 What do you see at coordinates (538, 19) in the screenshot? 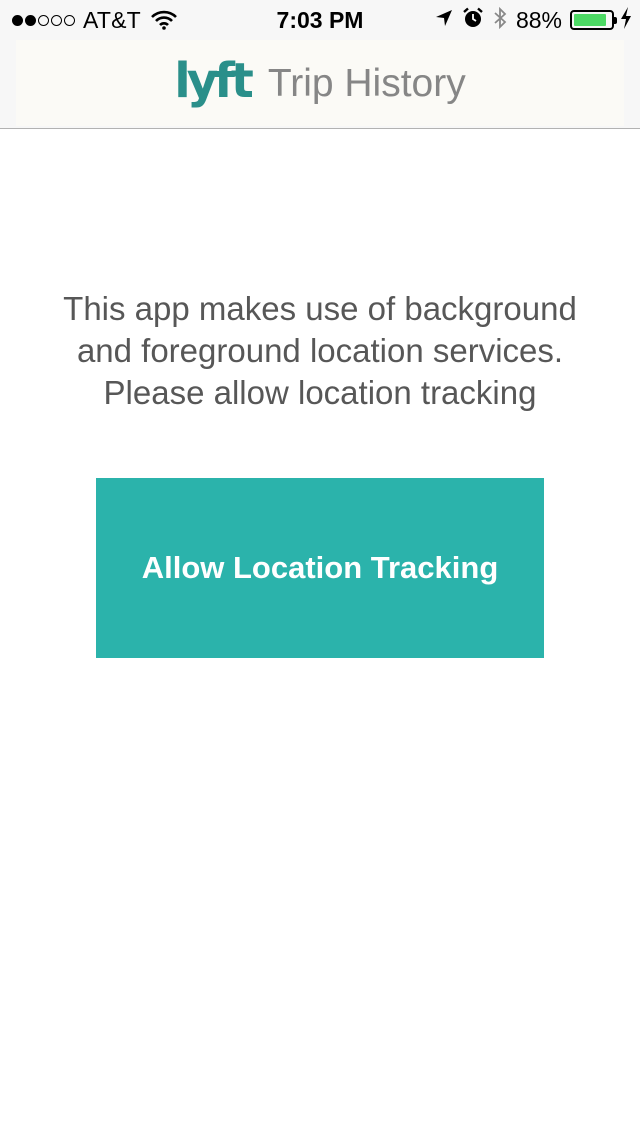
I see `battery-percent: 88%` at bounding box center [538, 19].